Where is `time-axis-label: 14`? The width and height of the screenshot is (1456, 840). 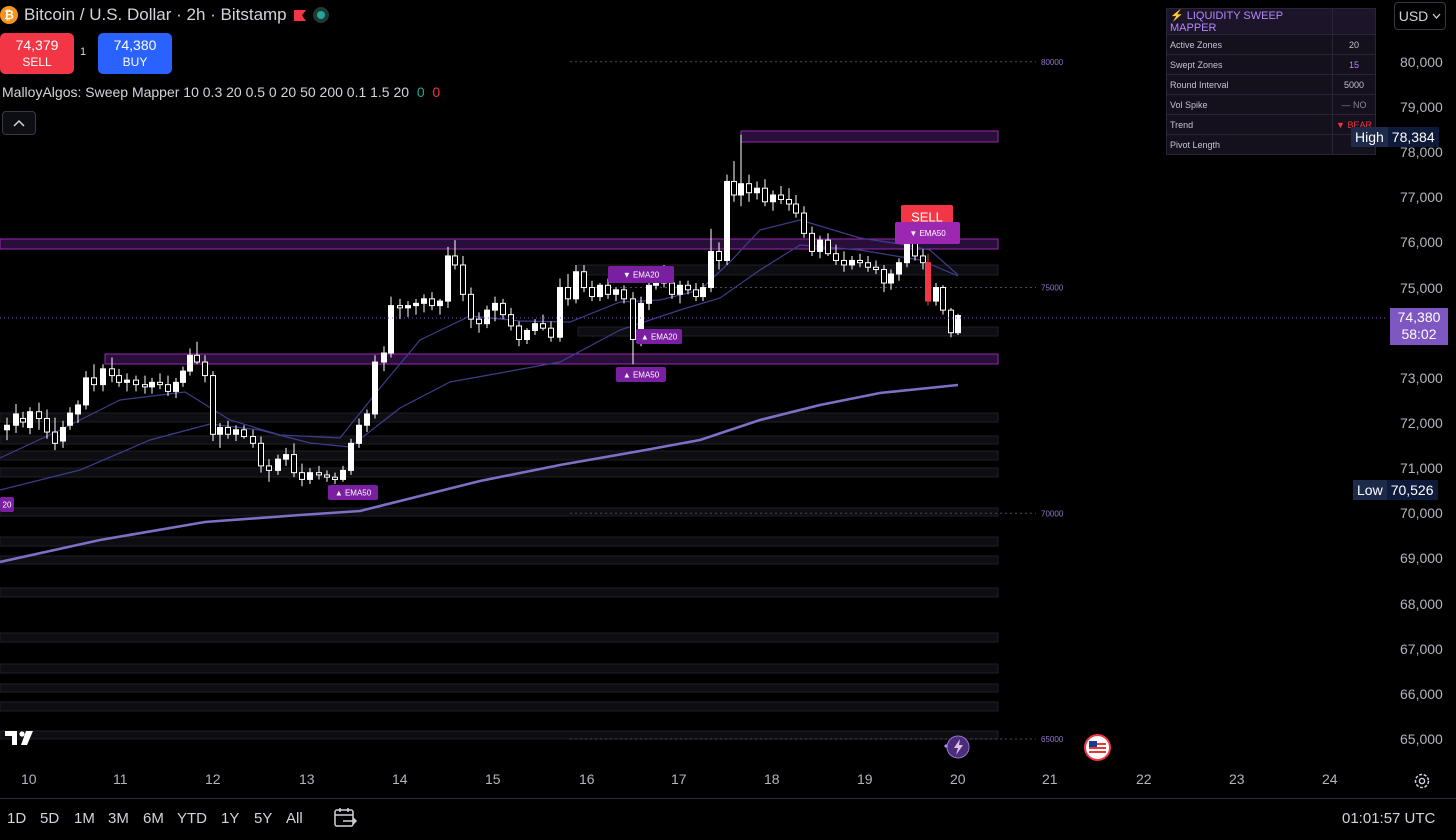 time-axis-label: 14 is located at coordinates (400, 779).